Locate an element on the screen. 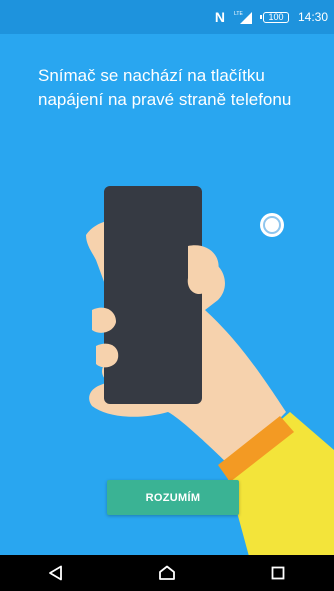  phone-body is located at coordinates (153, 295).